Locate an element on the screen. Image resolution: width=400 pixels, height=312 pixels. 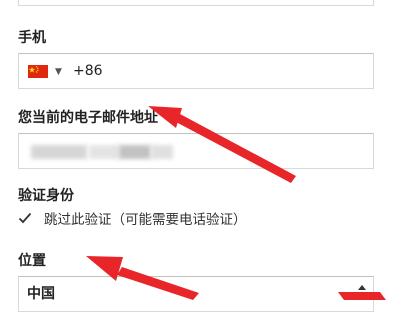
phone-country-code: +86 is located at coordinates (88, 71).